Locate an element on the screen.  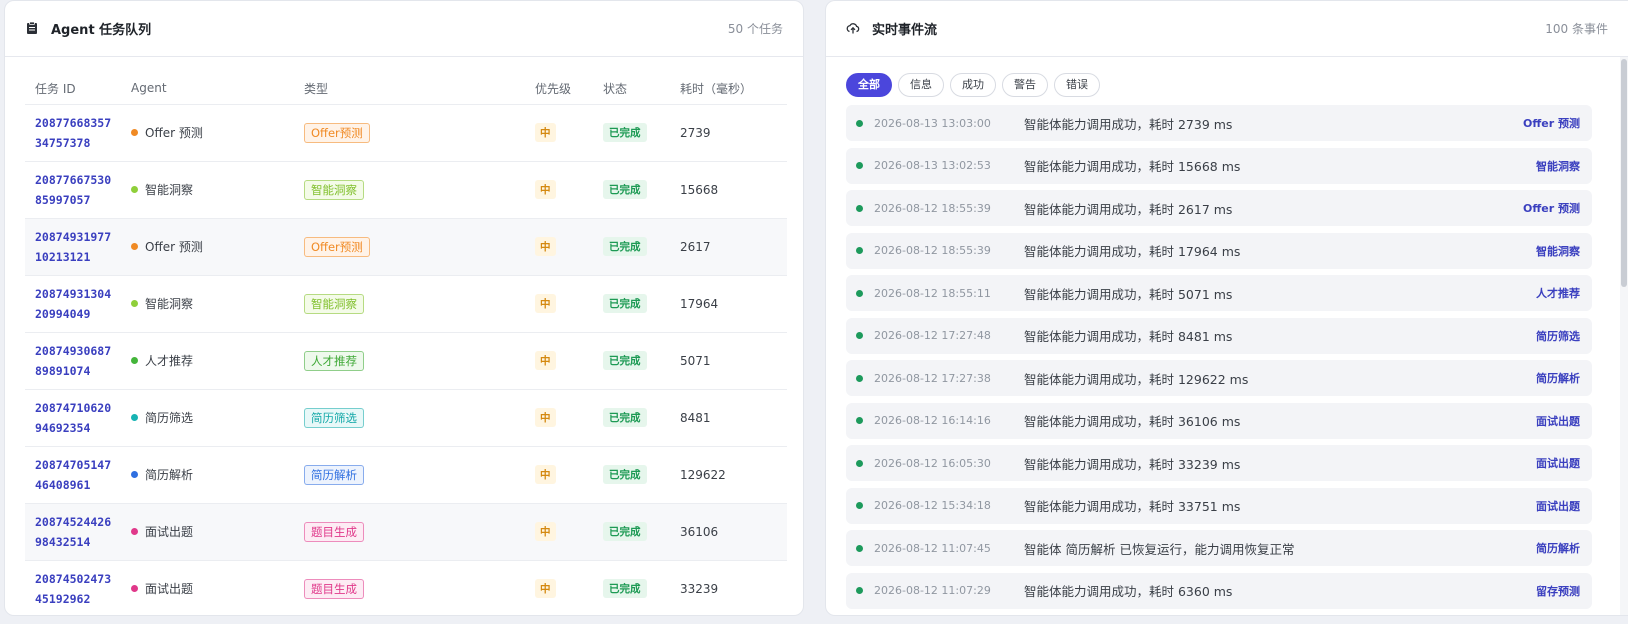
column-header-task-id: 任务 ID is located at coordinates (73, 89).